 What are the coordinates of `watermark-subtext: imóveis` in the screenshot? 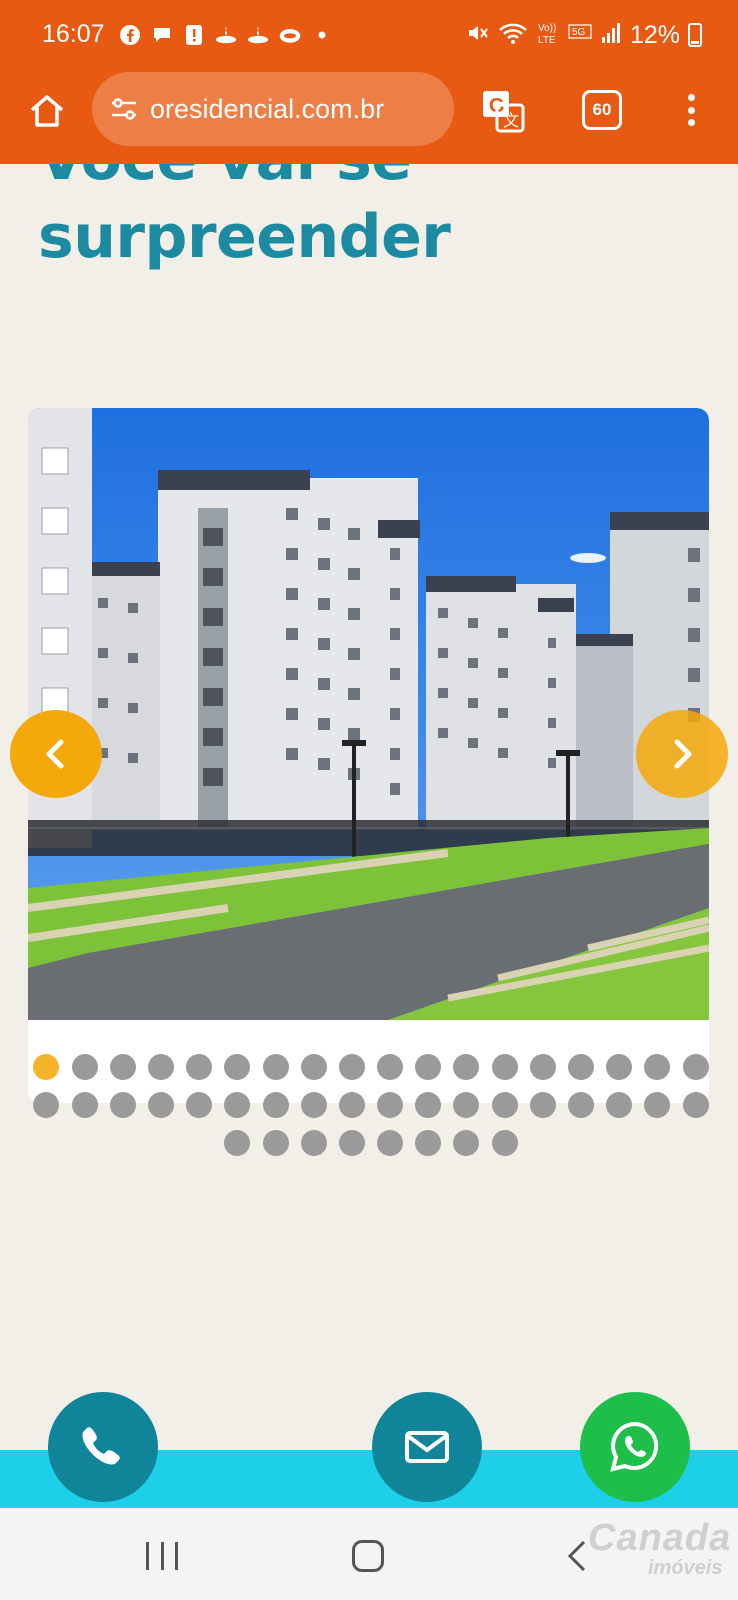 It's located at (685, 1568).